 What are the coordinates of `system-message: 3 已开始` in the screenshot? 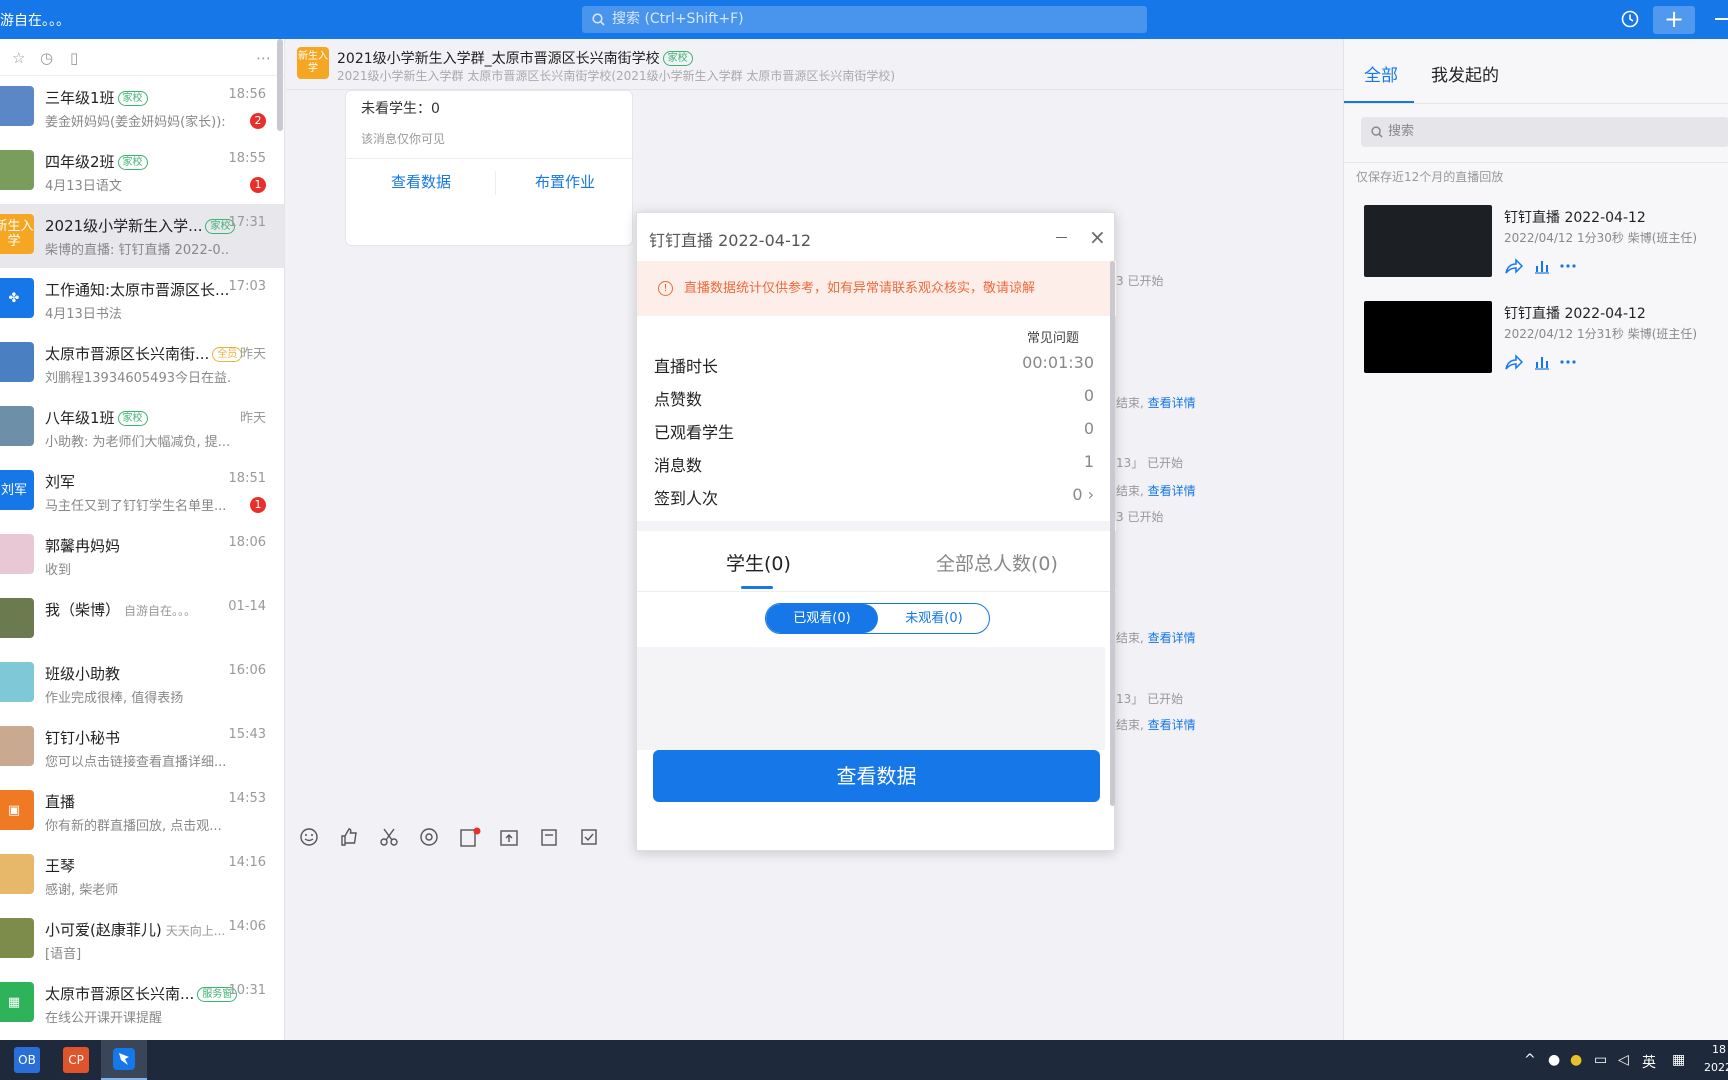 It's located at (1139, 516).